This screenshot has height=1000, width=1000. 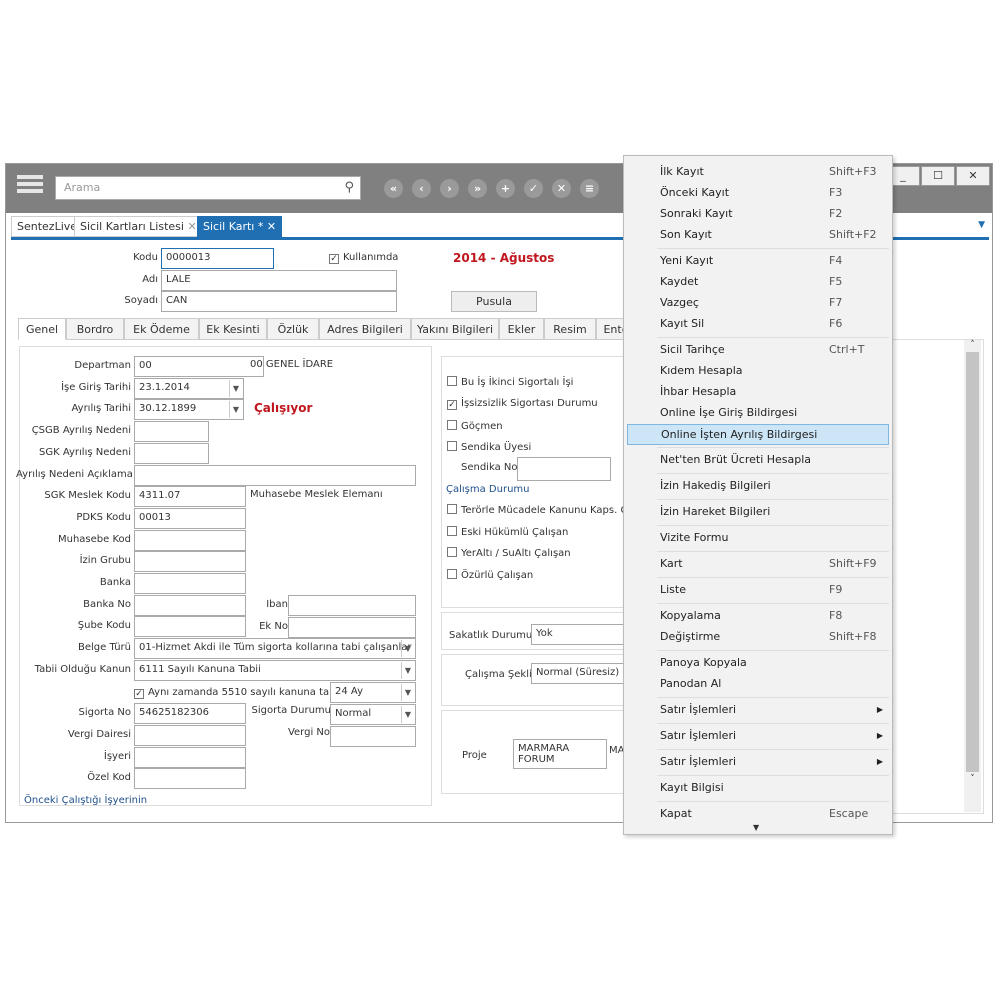 I want to click on vertical-scrollbar: ˄ ˅, so click(x=972, y=576).